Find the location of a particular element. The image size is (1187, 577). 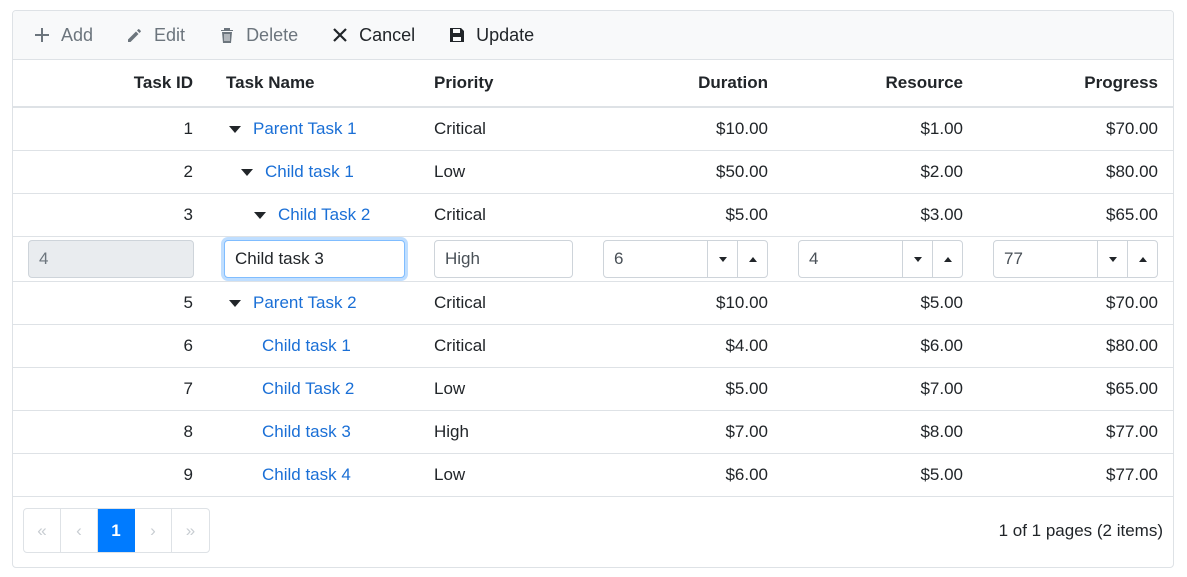

duration-increment-button is located at coordinates (752, 259).